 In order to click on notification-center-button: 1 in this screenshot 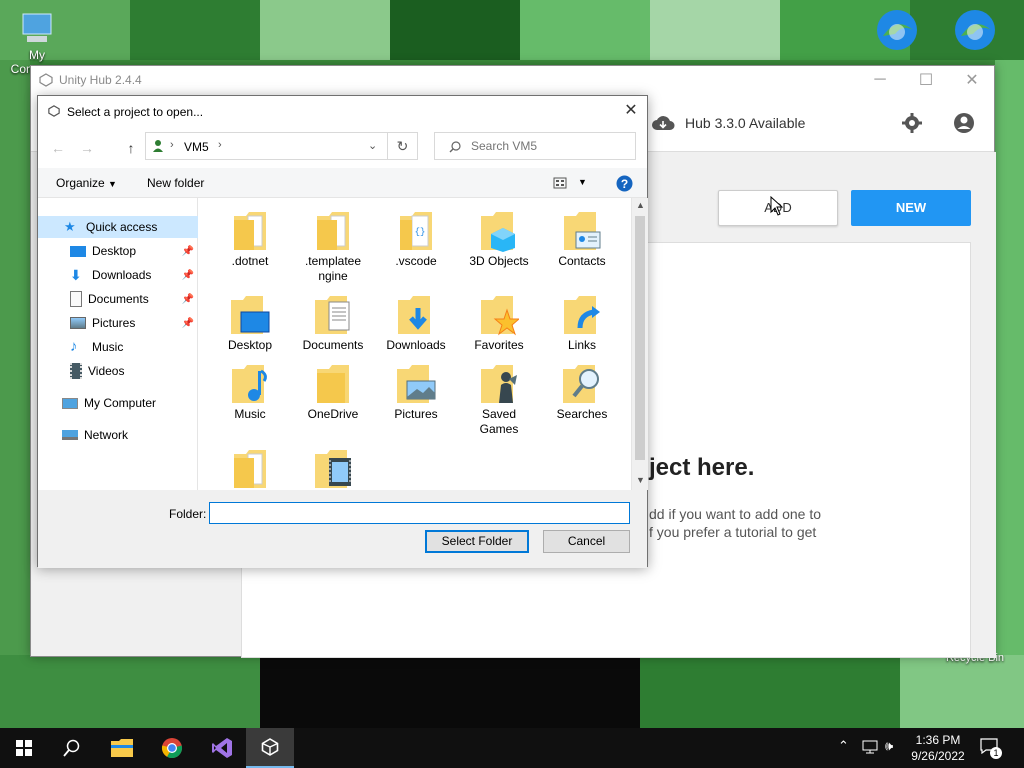, I will do `click(991, 748)`.